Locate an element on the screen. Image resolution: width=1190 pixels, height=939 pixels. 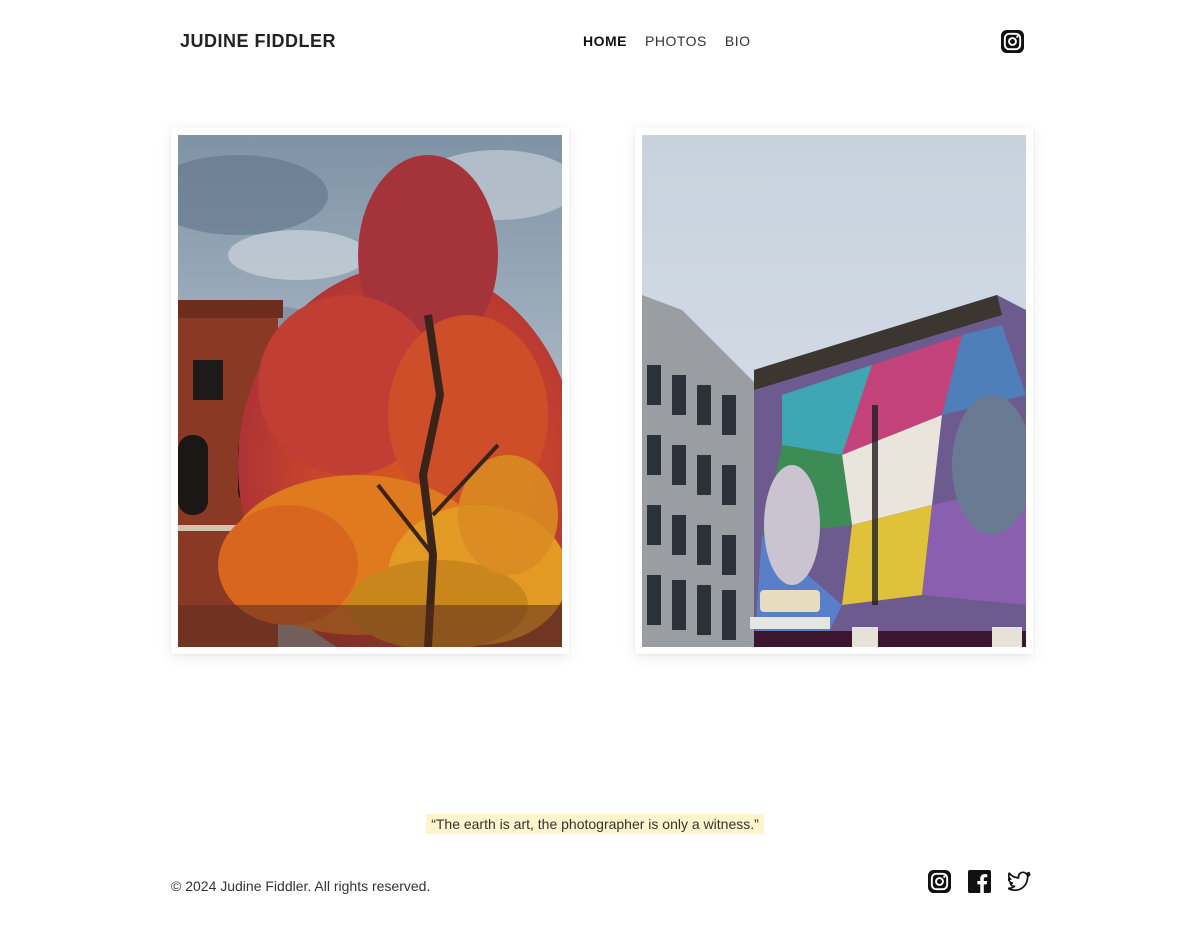
twitter-icon is located at coordinates (1018, 881).